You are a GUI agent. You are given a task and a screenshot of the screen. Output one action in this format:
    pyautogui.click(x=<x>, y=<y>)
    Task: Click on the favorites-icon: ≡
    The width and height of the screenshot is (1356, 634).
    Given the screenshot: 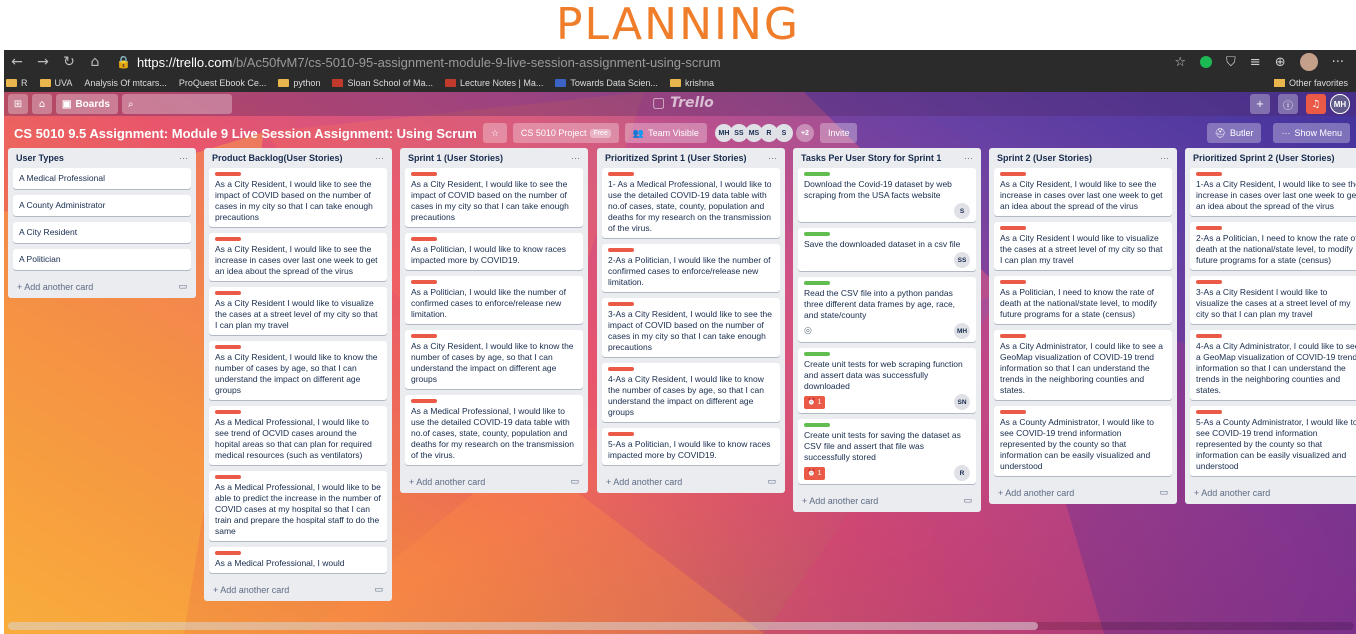 What is the action you would take?
    pyautogui.click(x=1255, y=62)
    